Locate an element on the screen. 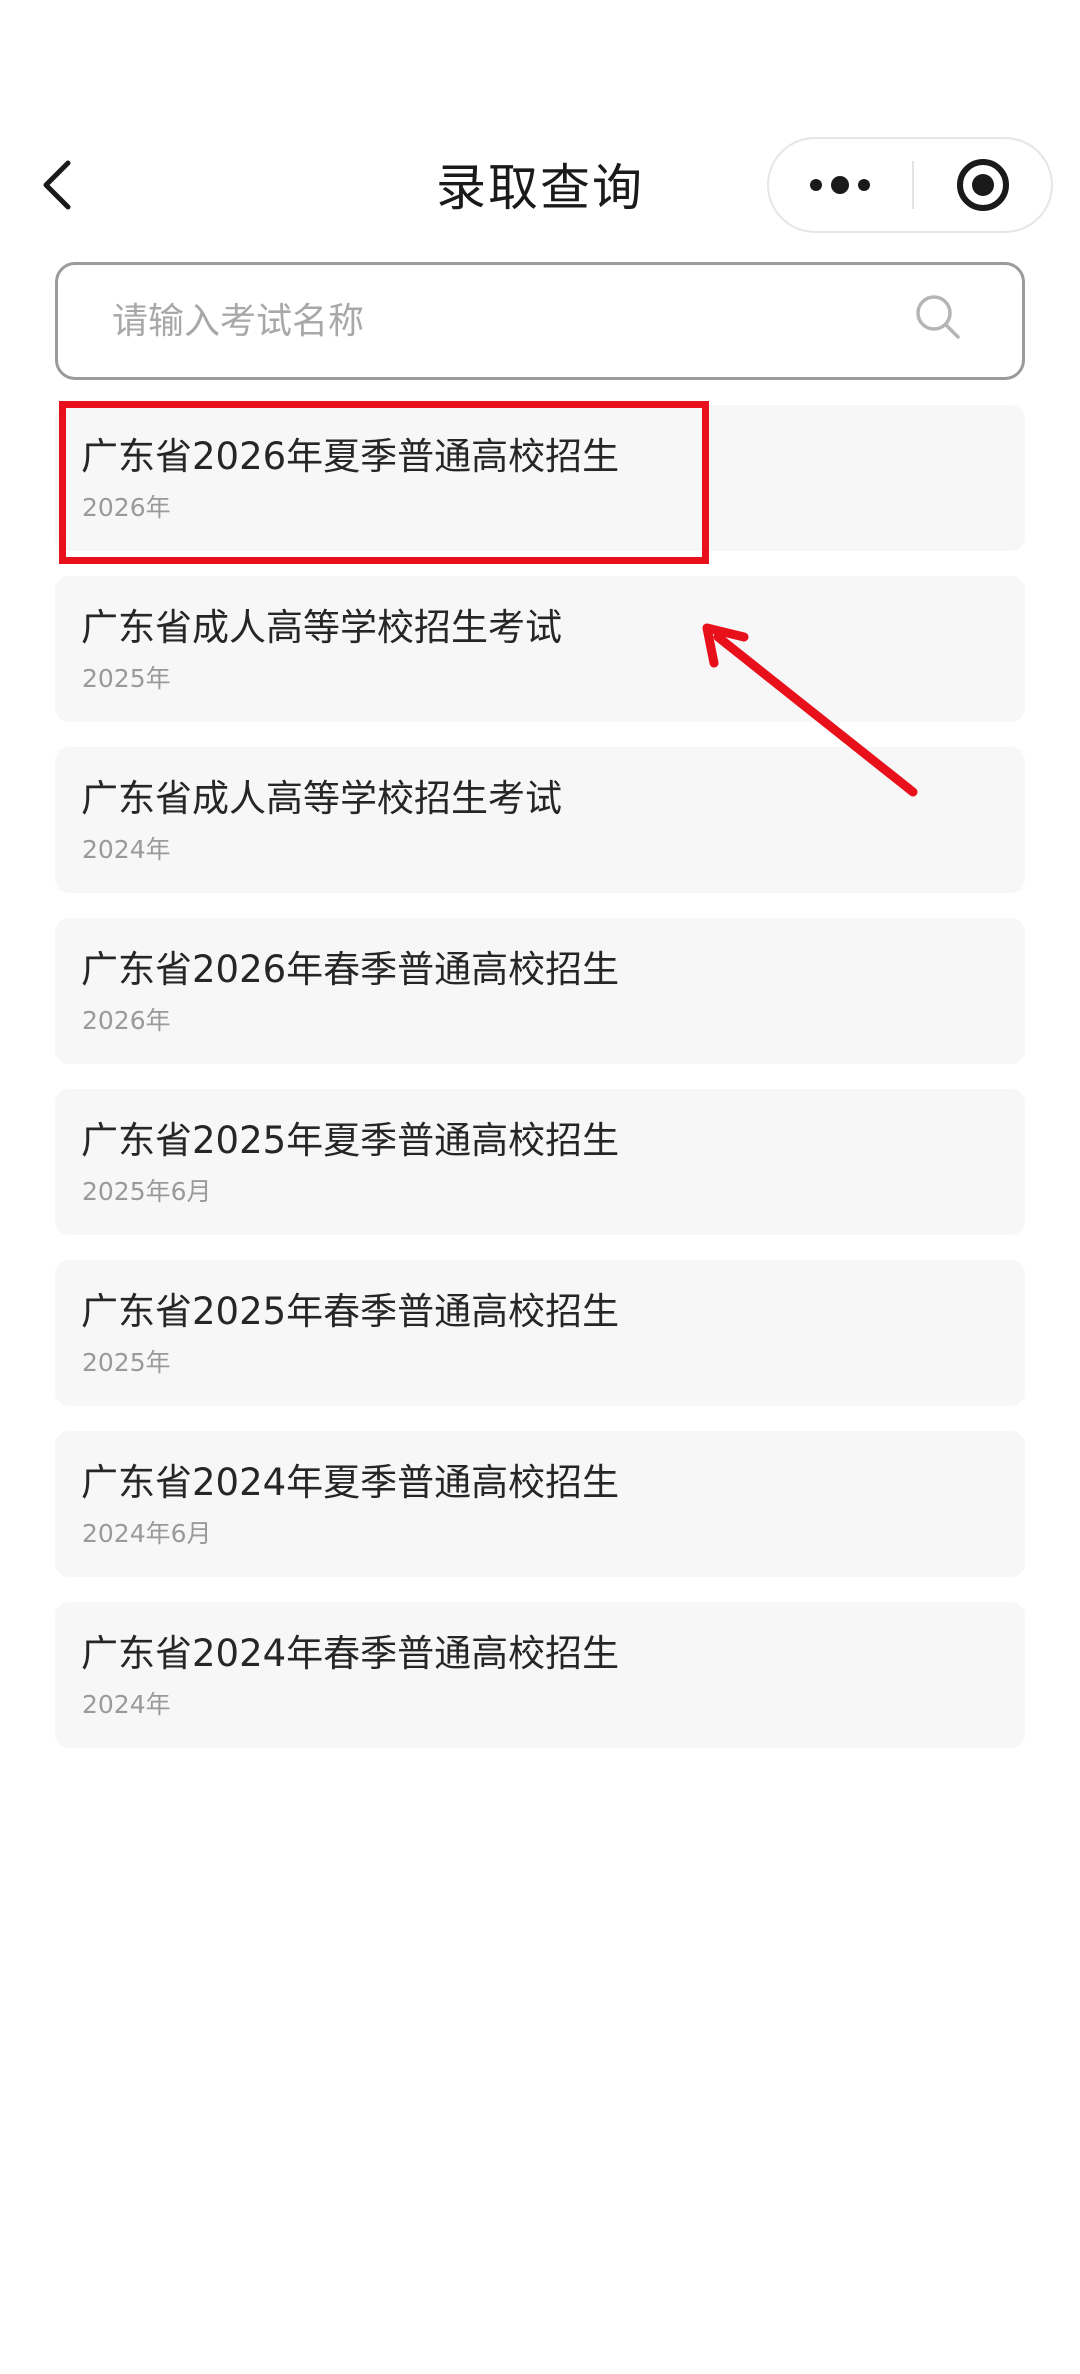 The height and width of the screenshot is (2374, 1080). exam-title: 广东省2025年春季普通高校招生 is located at coordinates (350, 1311).